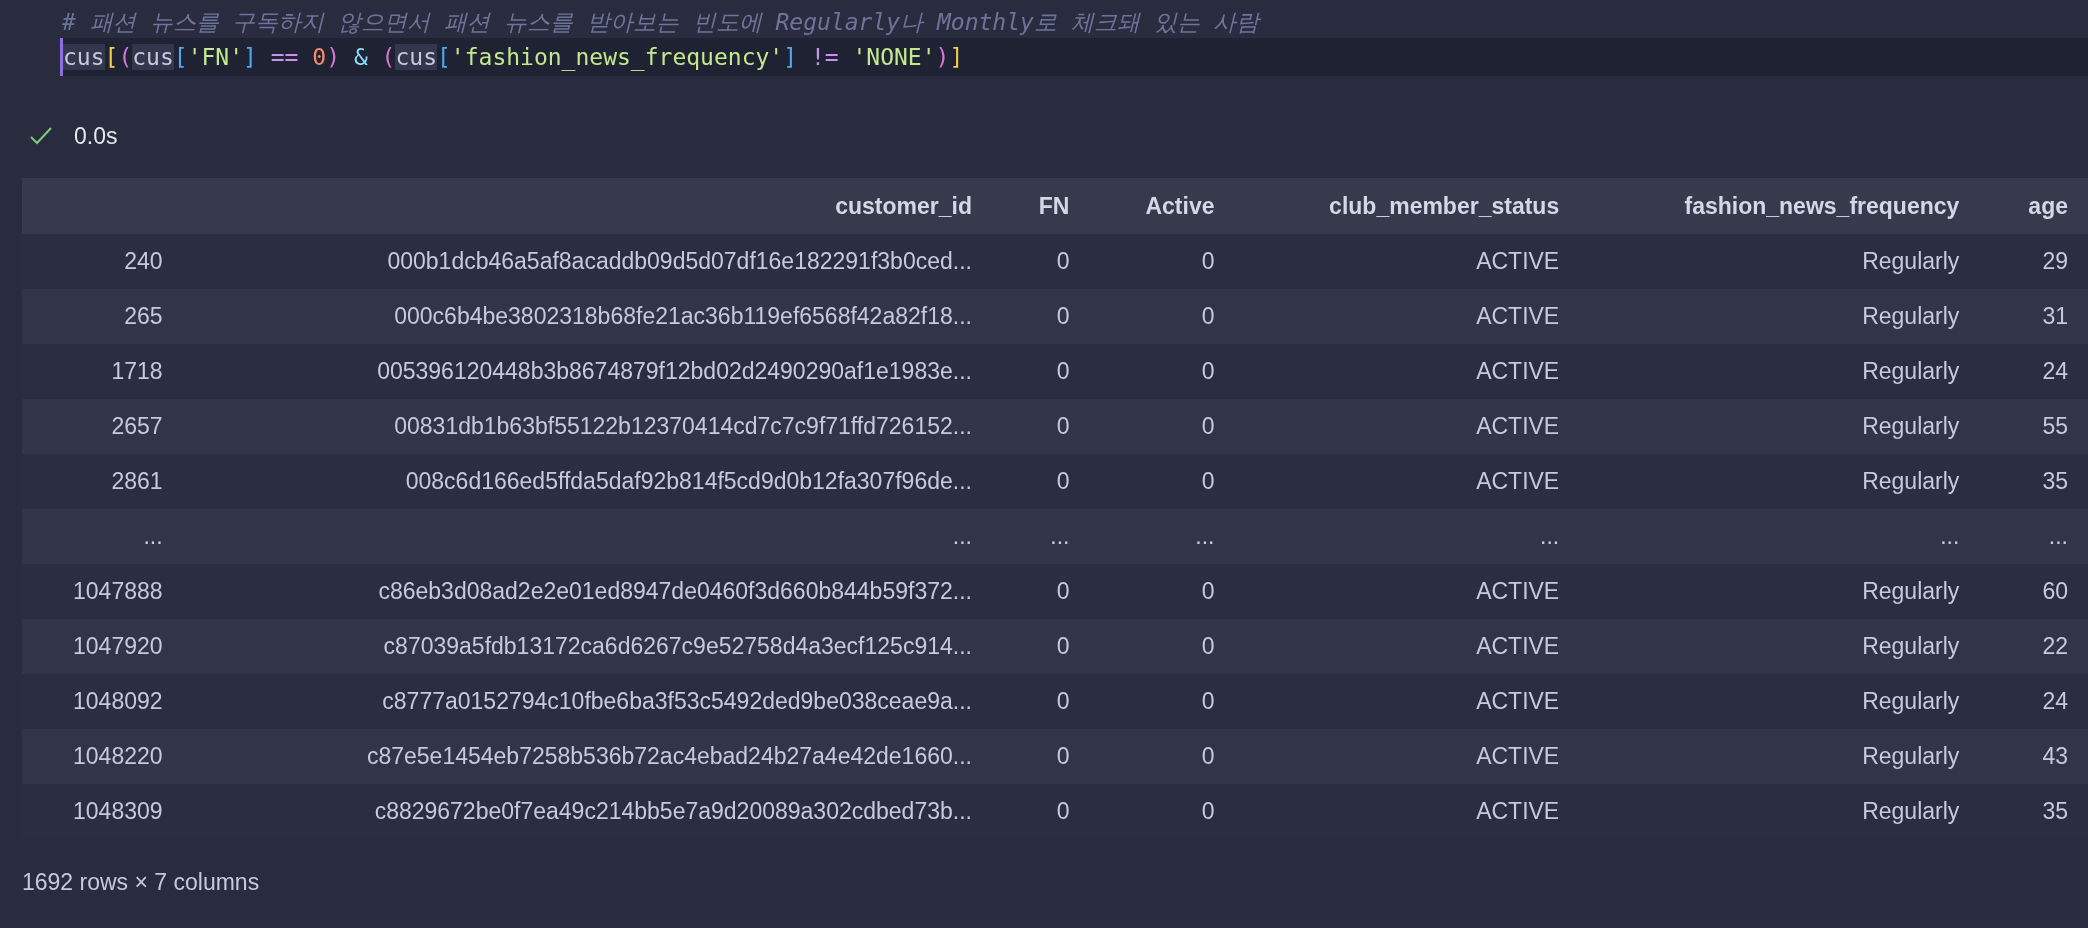 Image resolution: width=2088 pixels, height=928 pixels. I want to click on column-header: customer_id, so click(587, 206).